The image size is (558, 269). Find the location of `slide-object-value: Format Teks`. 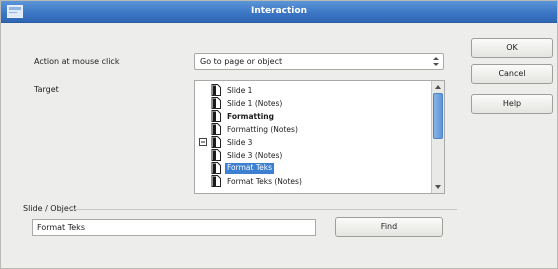

slide-object-value: Format Teks is located at coordinates (61, 227).